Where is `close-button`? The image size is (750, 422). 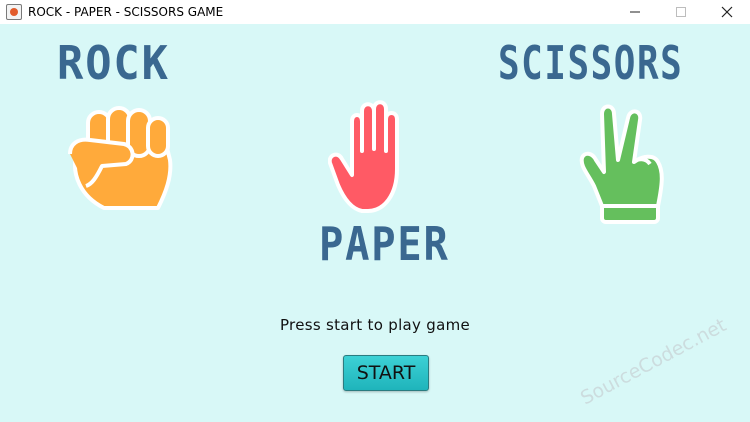
close-button is located at coordinates (727, 12).